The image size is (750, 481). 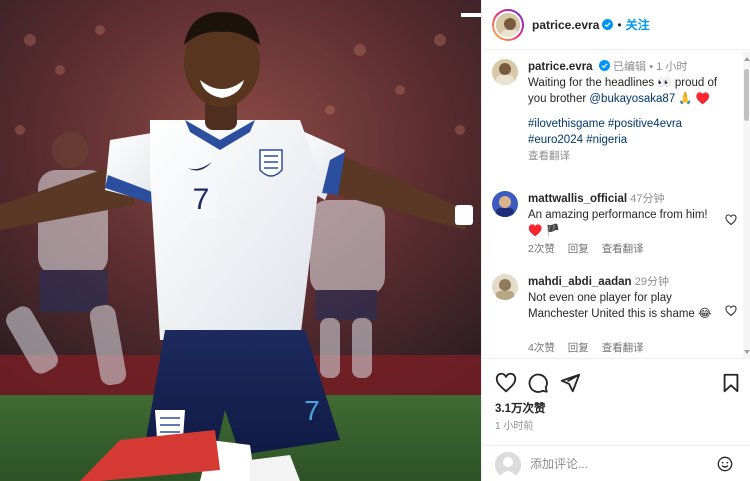 I want to click on photo-edge-marker, so click(x=471, y=15).